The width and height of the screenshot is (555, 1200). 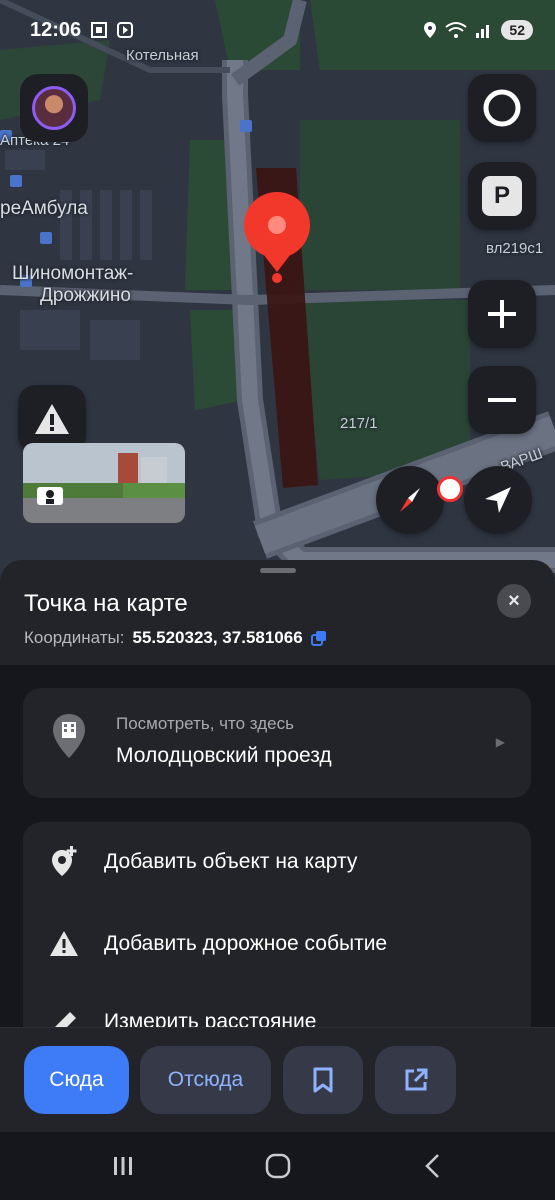 What do you see at coordinates (515, 248) in the screenshot?
I see `map-label-building-1: вл219с1` at bounding box center [515, 248].